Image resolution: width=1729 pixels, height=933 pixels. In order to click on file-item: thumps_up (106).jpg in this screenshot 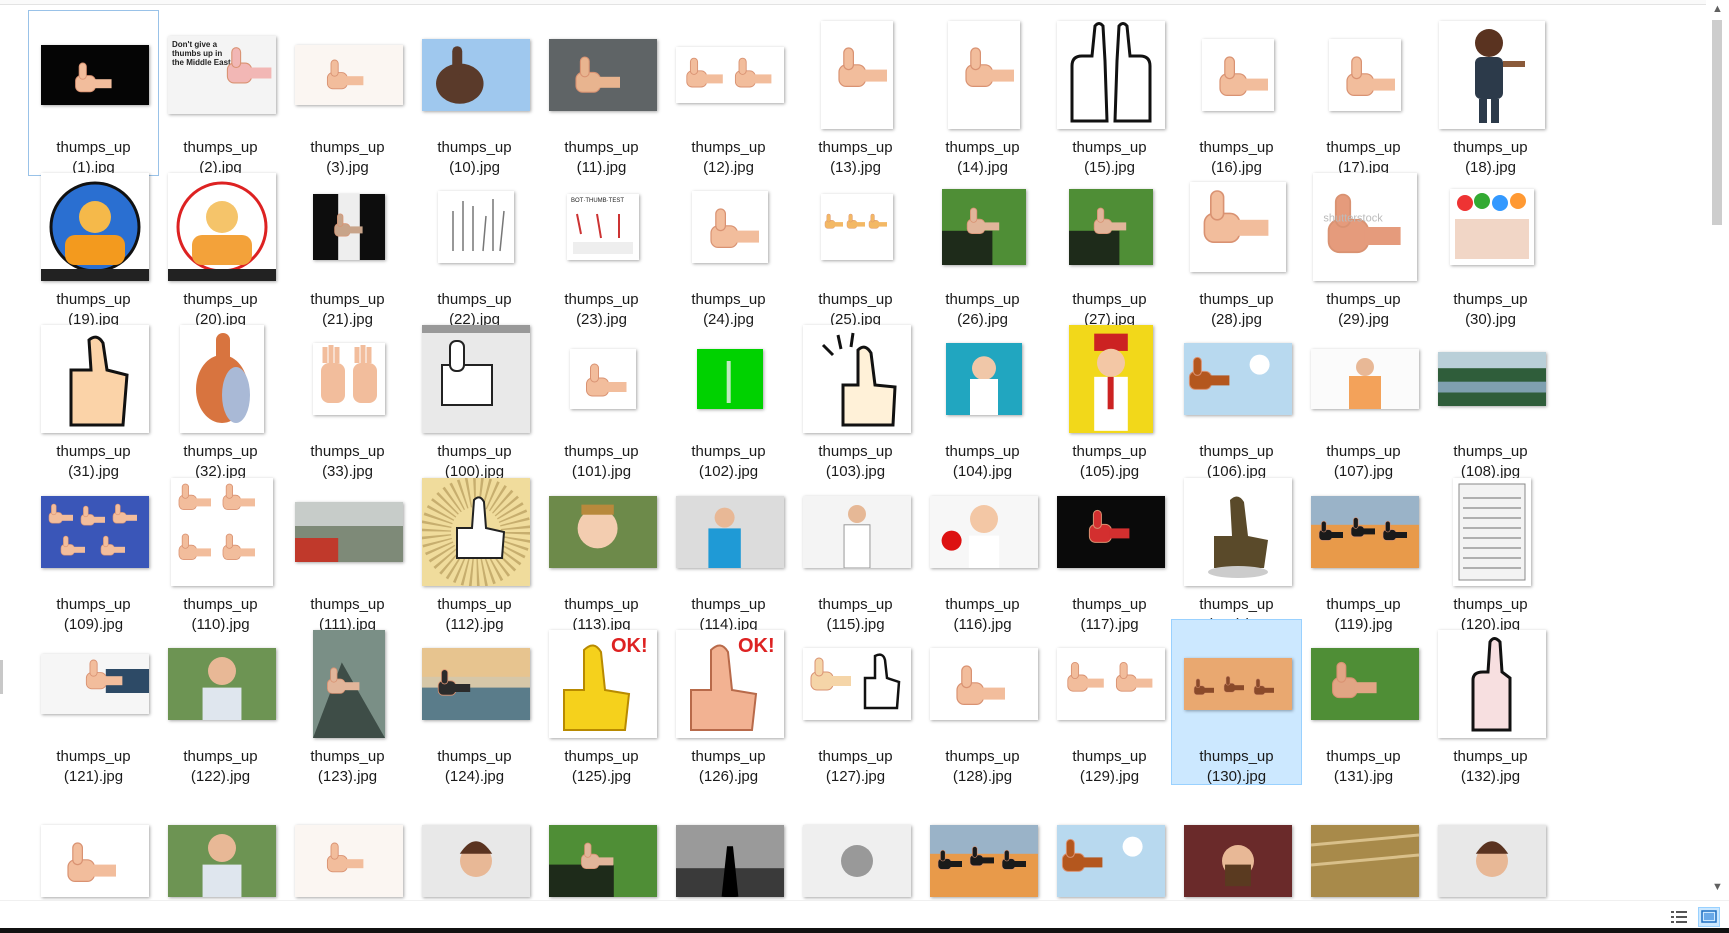, I will do `click(1236, 397)`.